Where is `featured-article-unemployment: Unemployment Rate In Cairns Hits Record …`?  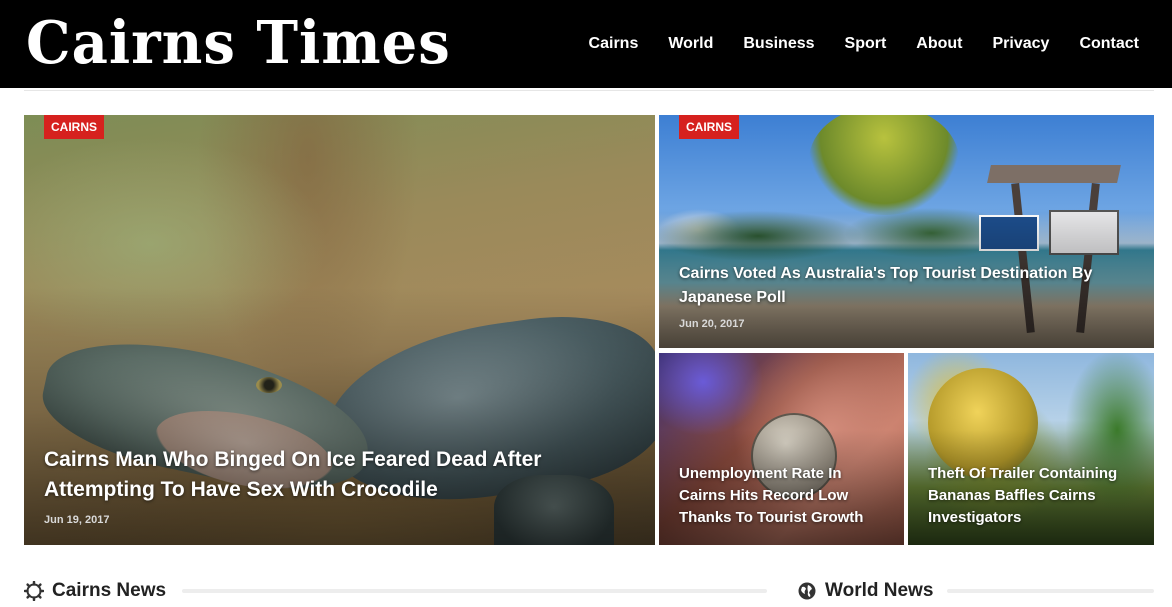
featured-article-unemployment: Unemployment Rate In Cairns Hits Record … is located at coordinates (781, 449).